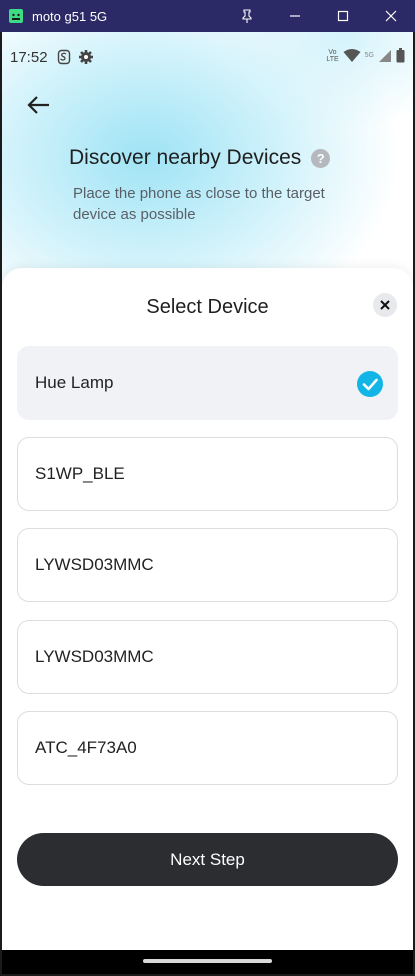 Image resolution: width=415 pixels, height=976 pixels. Describe the element at coordinates (207, 474) in the screenshot. I see `device-item: S1WP_BLE` at that location.